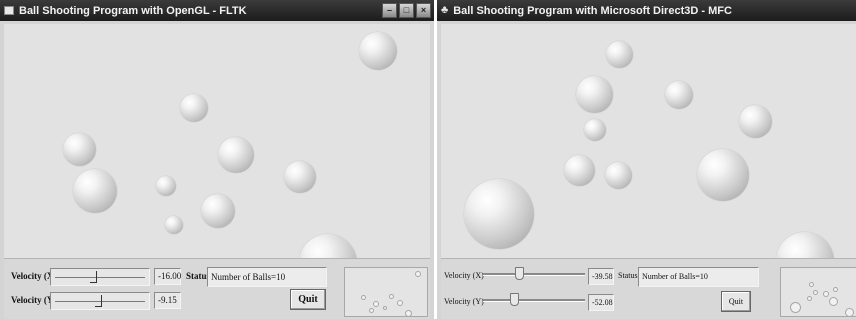 This screenshot has width=856, height=319. What do you see at coordinates (167, 276) in the screenshot?
I see `velocity-x-value: -16.00` at bounding box center [167, 276].